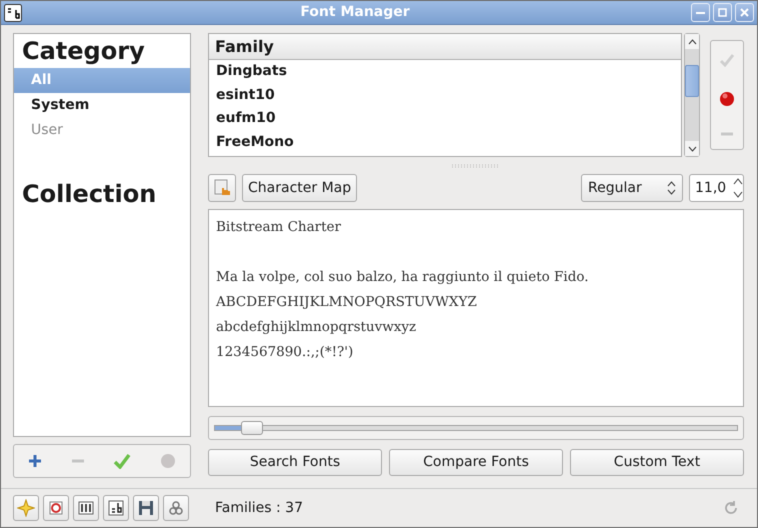  I want to click on minimize-icon, so click(700, 13).